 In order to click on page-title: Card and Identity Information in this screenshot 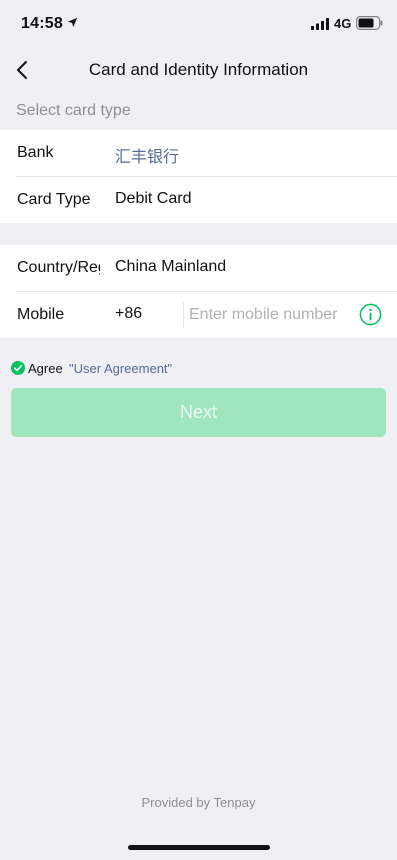, I will do `click(198, 69)`.